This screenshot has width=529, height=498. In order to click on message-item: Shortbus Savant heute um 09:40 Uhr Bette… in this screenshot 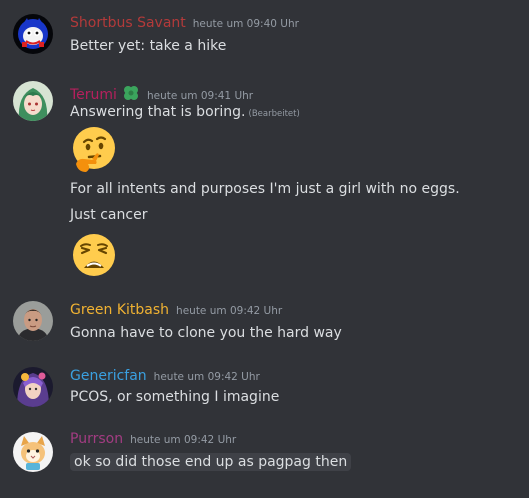, I will do `click(264, 35)`.